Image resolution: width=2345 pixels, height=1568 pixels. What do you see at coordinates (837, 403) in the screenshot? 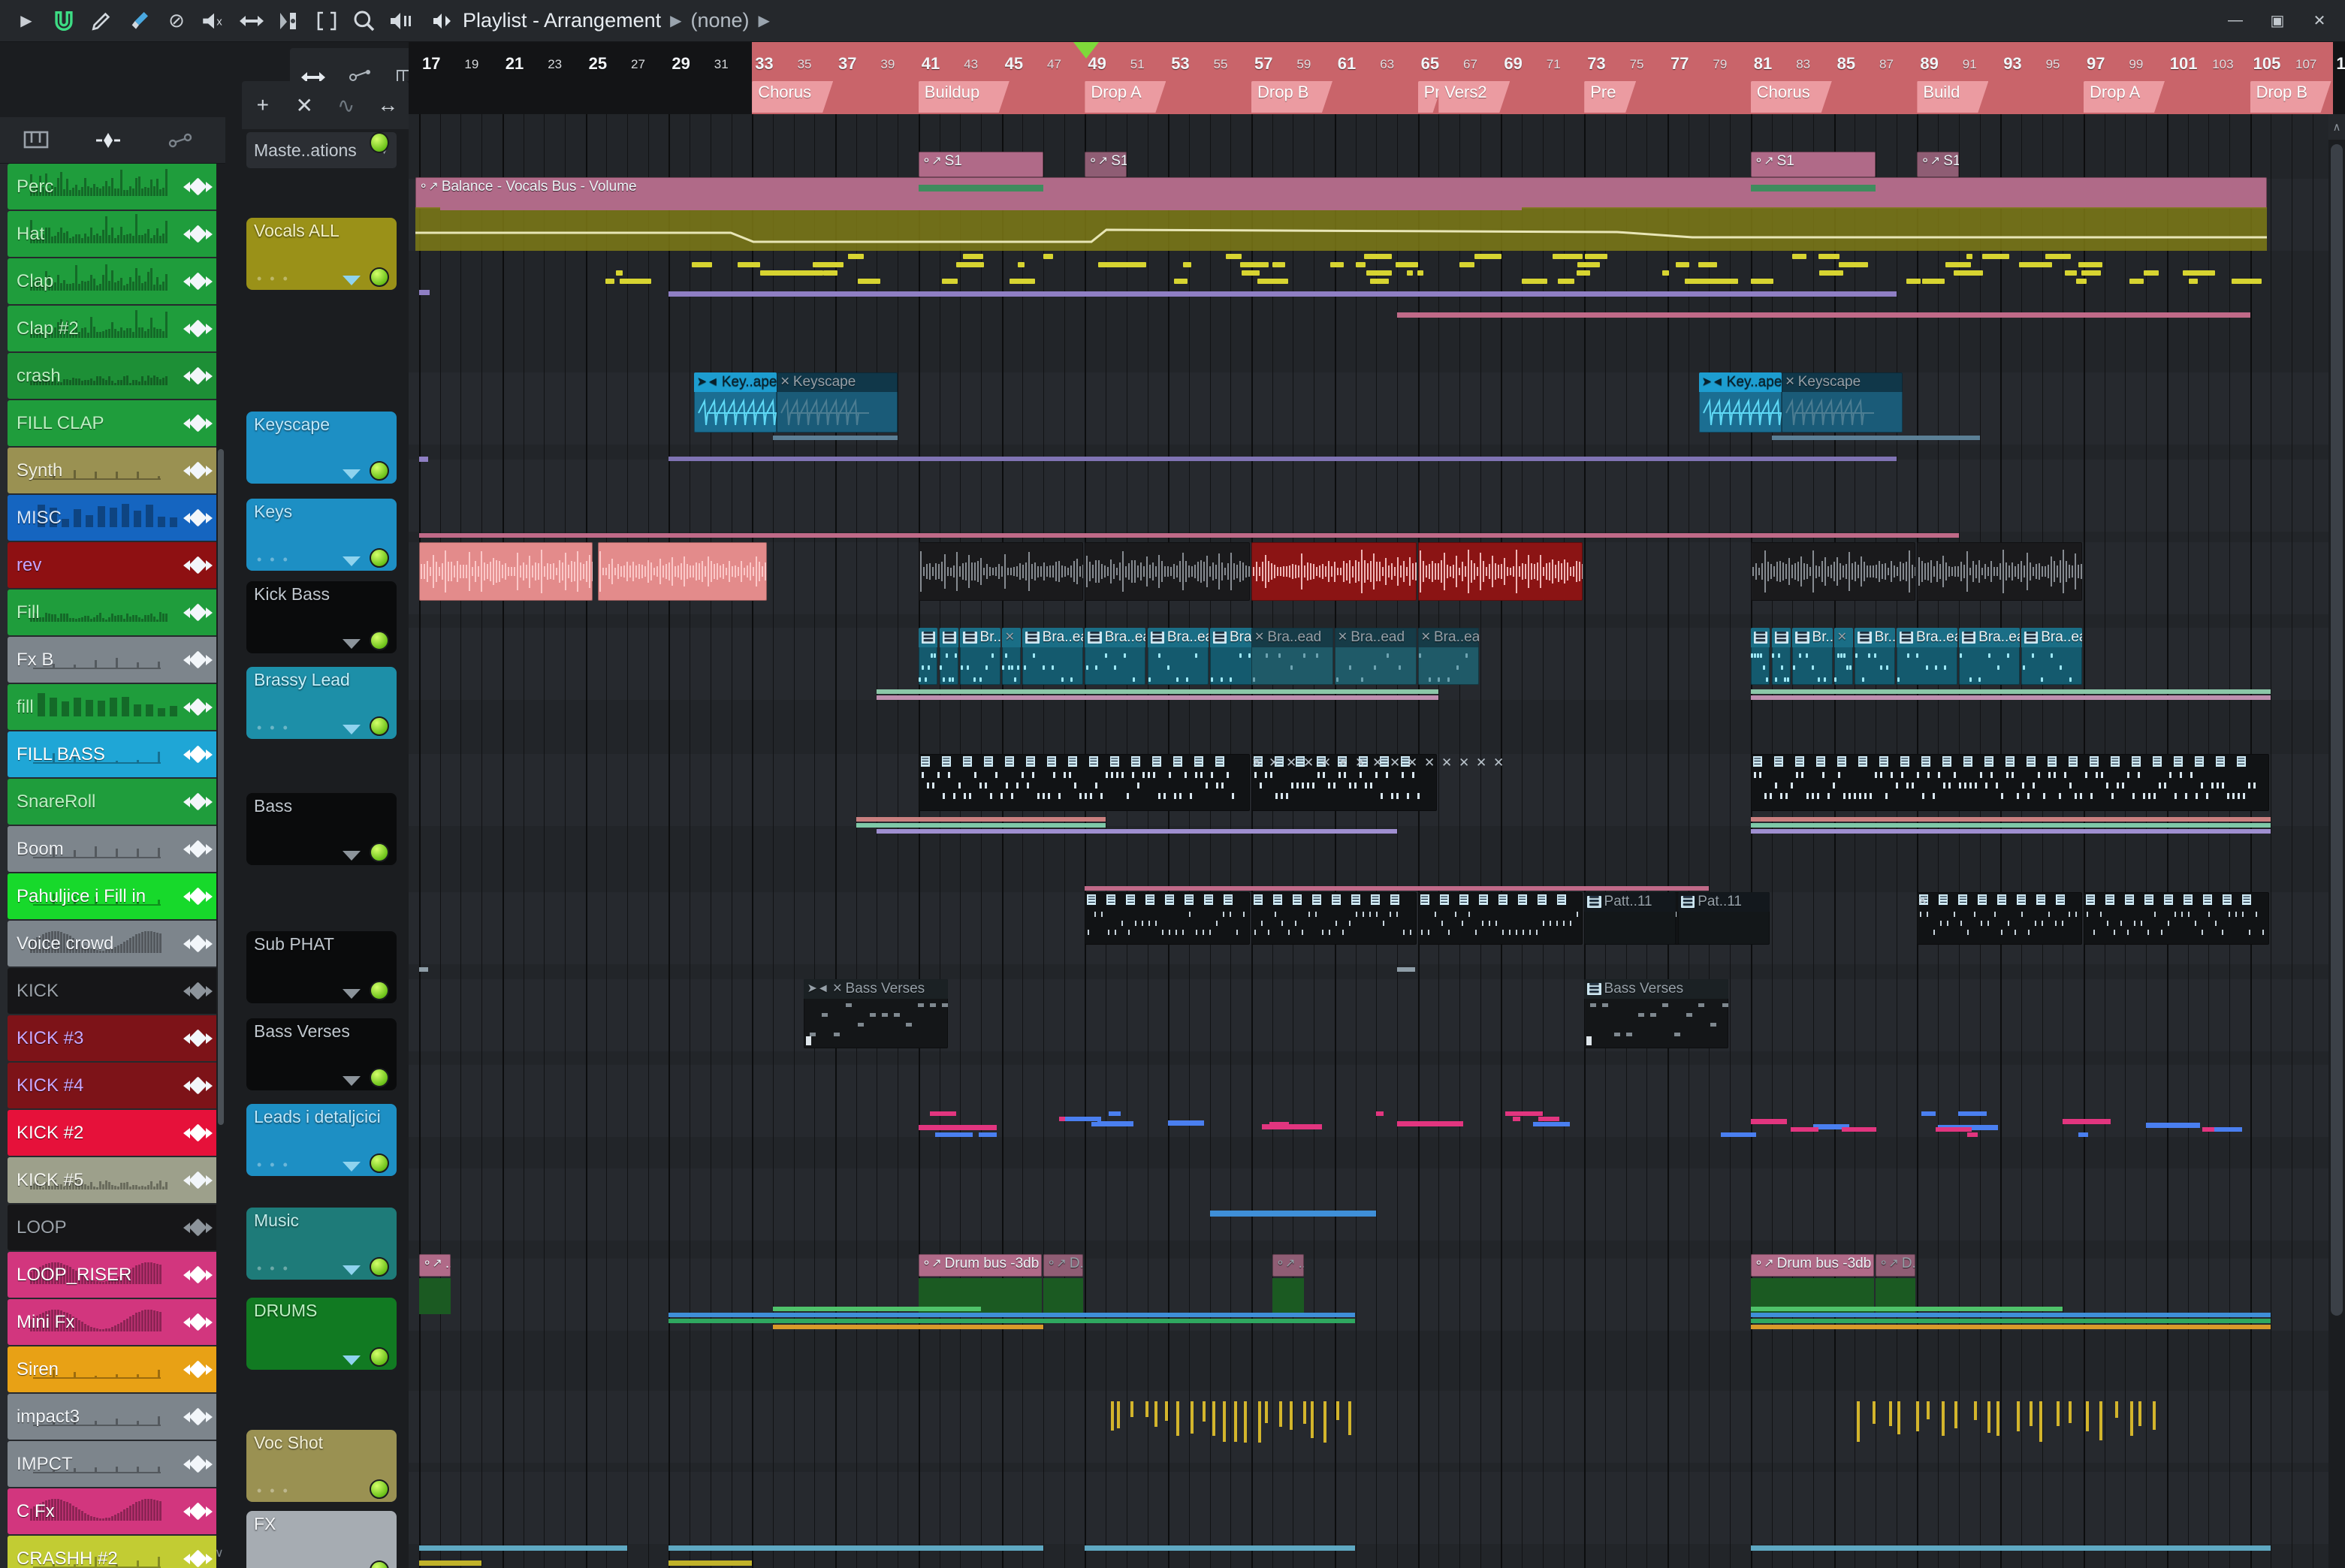
I see `clip-keyscape: ✕ Keyscape` at bounding box center [837, 403].